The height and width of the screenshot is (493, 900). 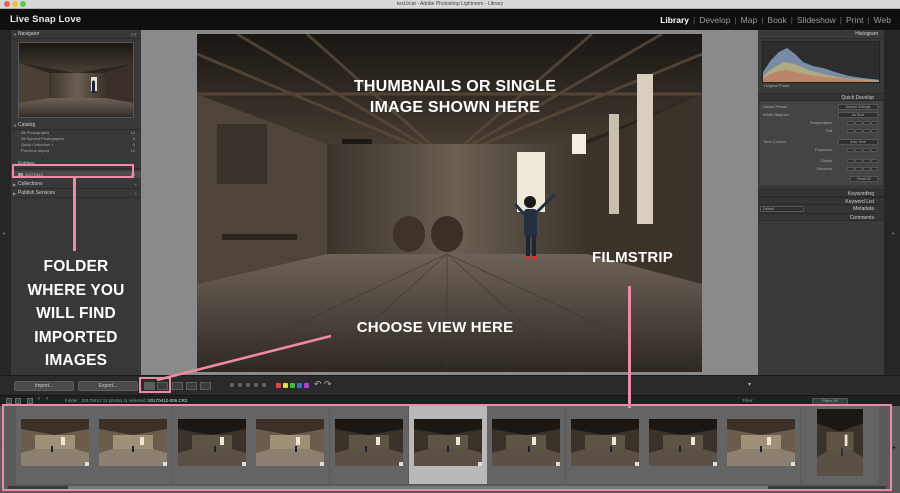 I want to click on module-library: Library, so click(x=674, y=20).